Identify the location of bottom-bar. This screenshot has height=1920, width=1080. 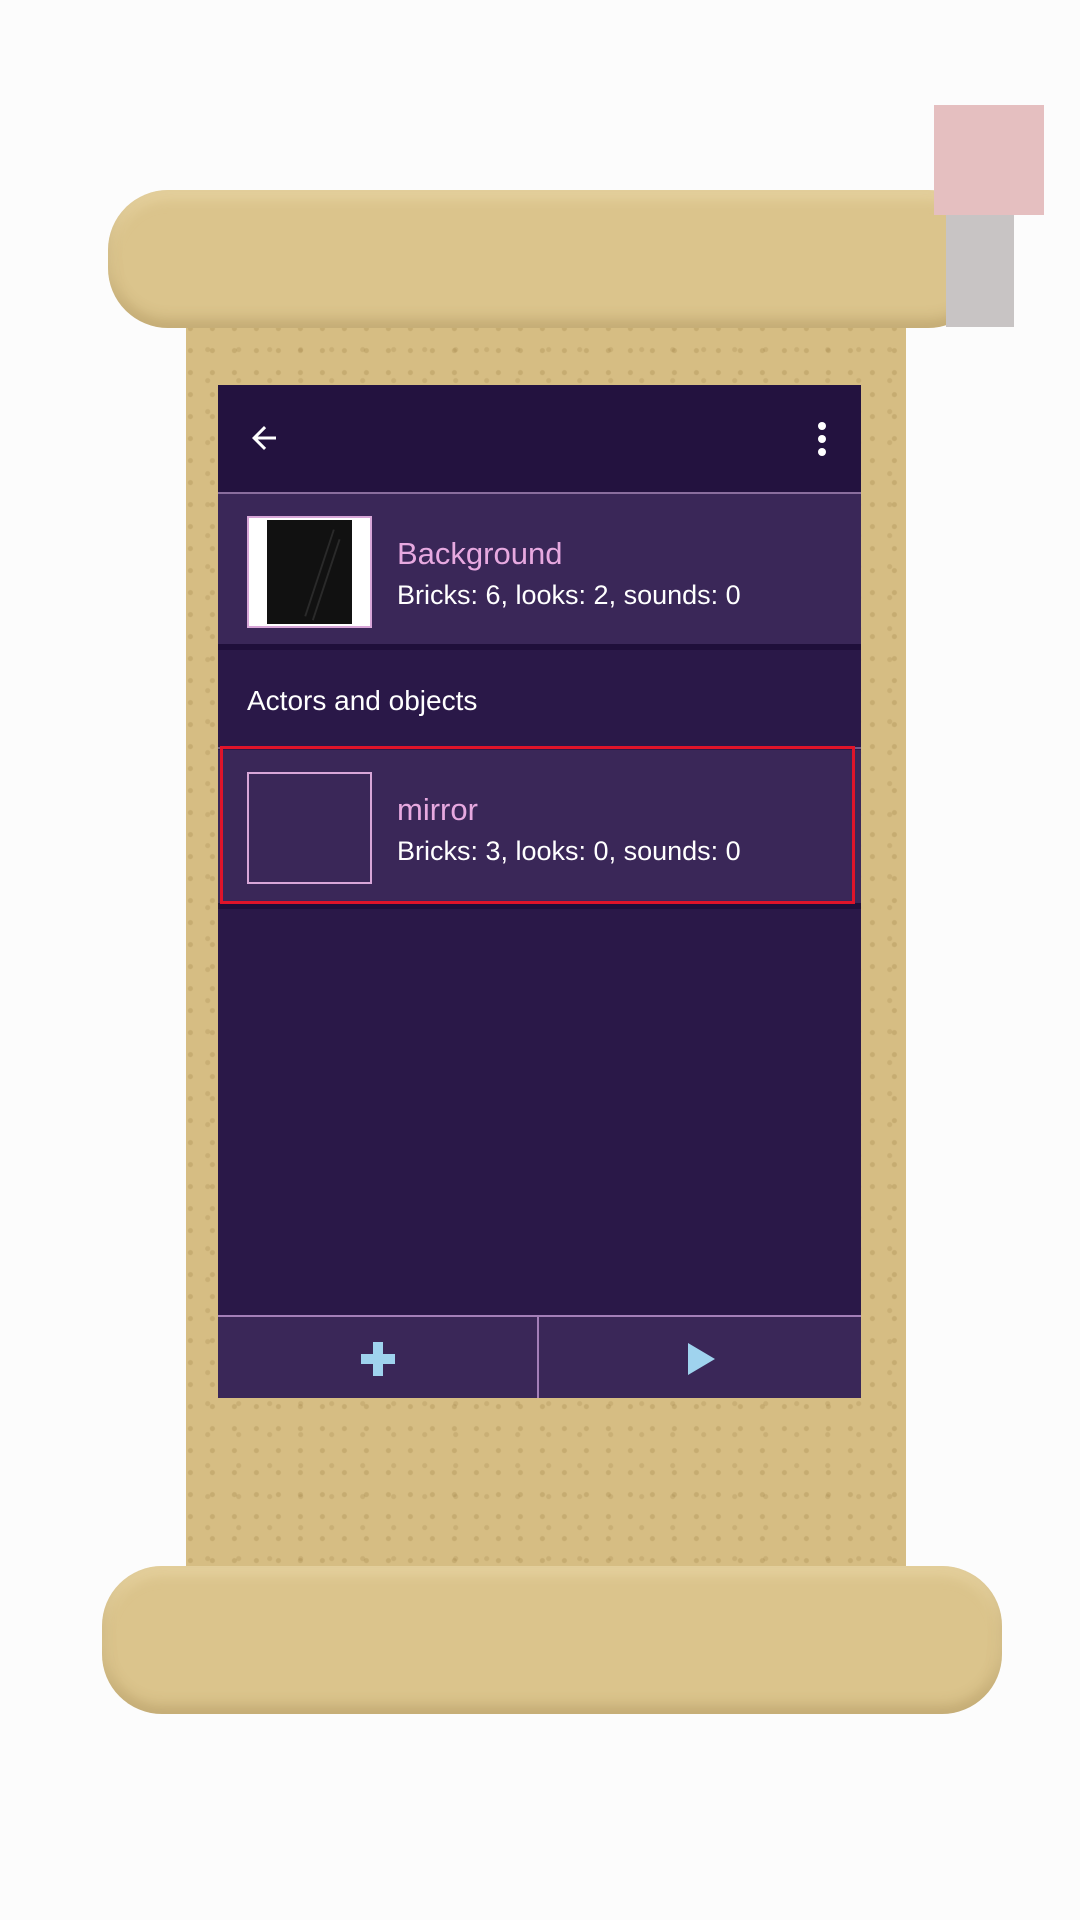
(539, 1356).